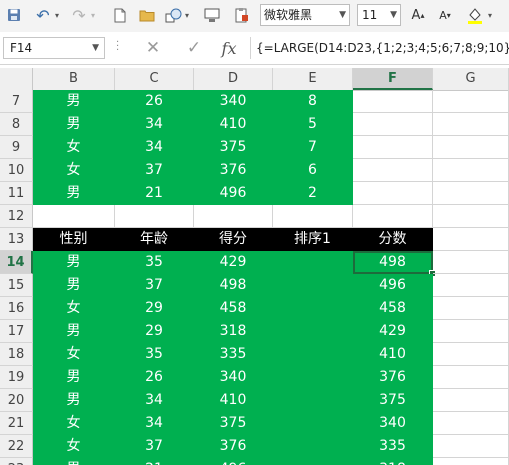 The width and height of the screenshot is (509, 465). What do you see at coordinates (313, 101) in the screenshot?
I see `cell-e7: 8` at bounding box center [313, 101].